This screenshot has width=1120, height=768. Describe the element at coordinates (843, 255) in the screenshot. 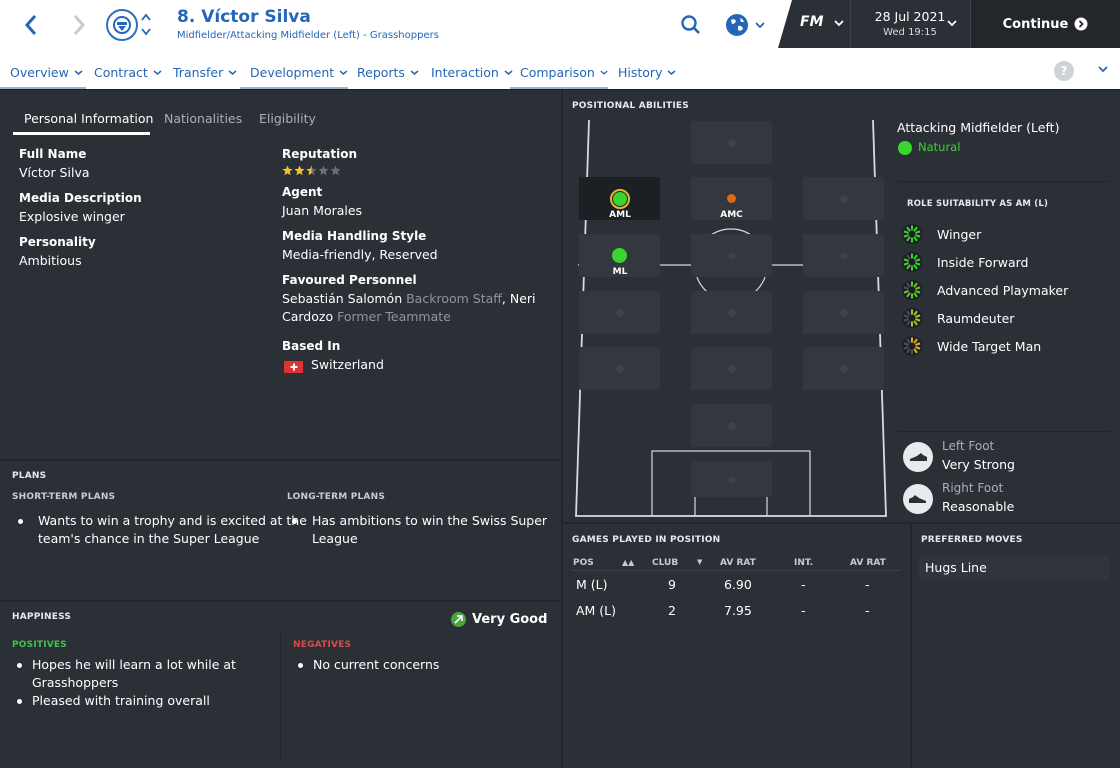

I see `position-cell-mr` at that location.